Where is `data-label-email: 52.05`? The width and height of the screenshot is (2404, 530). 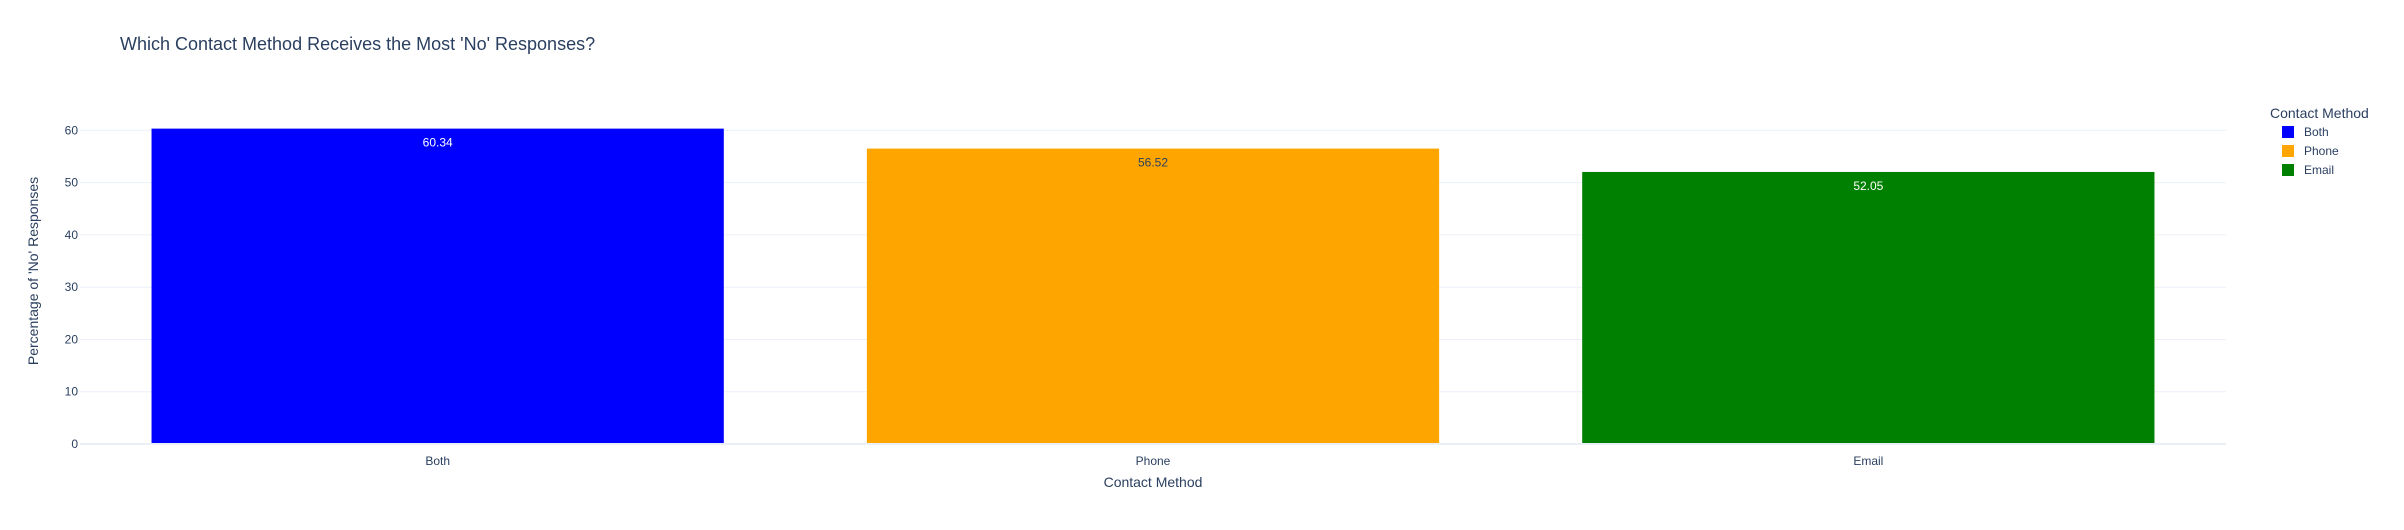 data-label-email: 52.05 is located at coordinates (1868, 186).